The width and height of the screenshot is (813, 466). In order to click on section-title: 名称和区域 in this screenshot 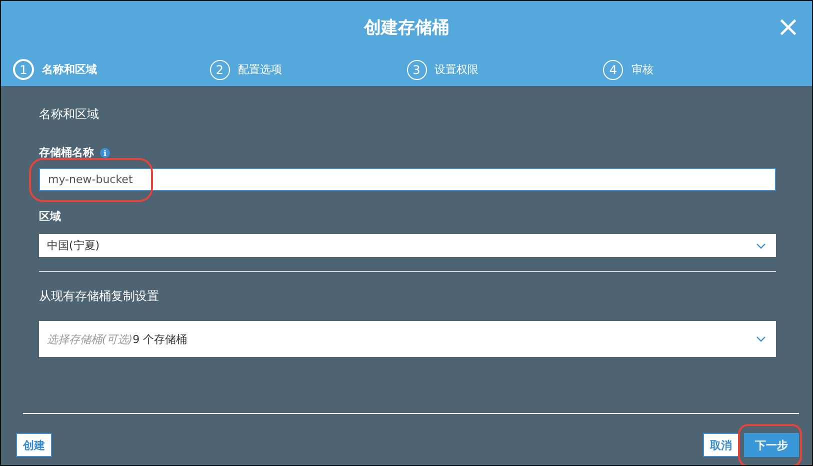, I will do `click(69, 114)`.